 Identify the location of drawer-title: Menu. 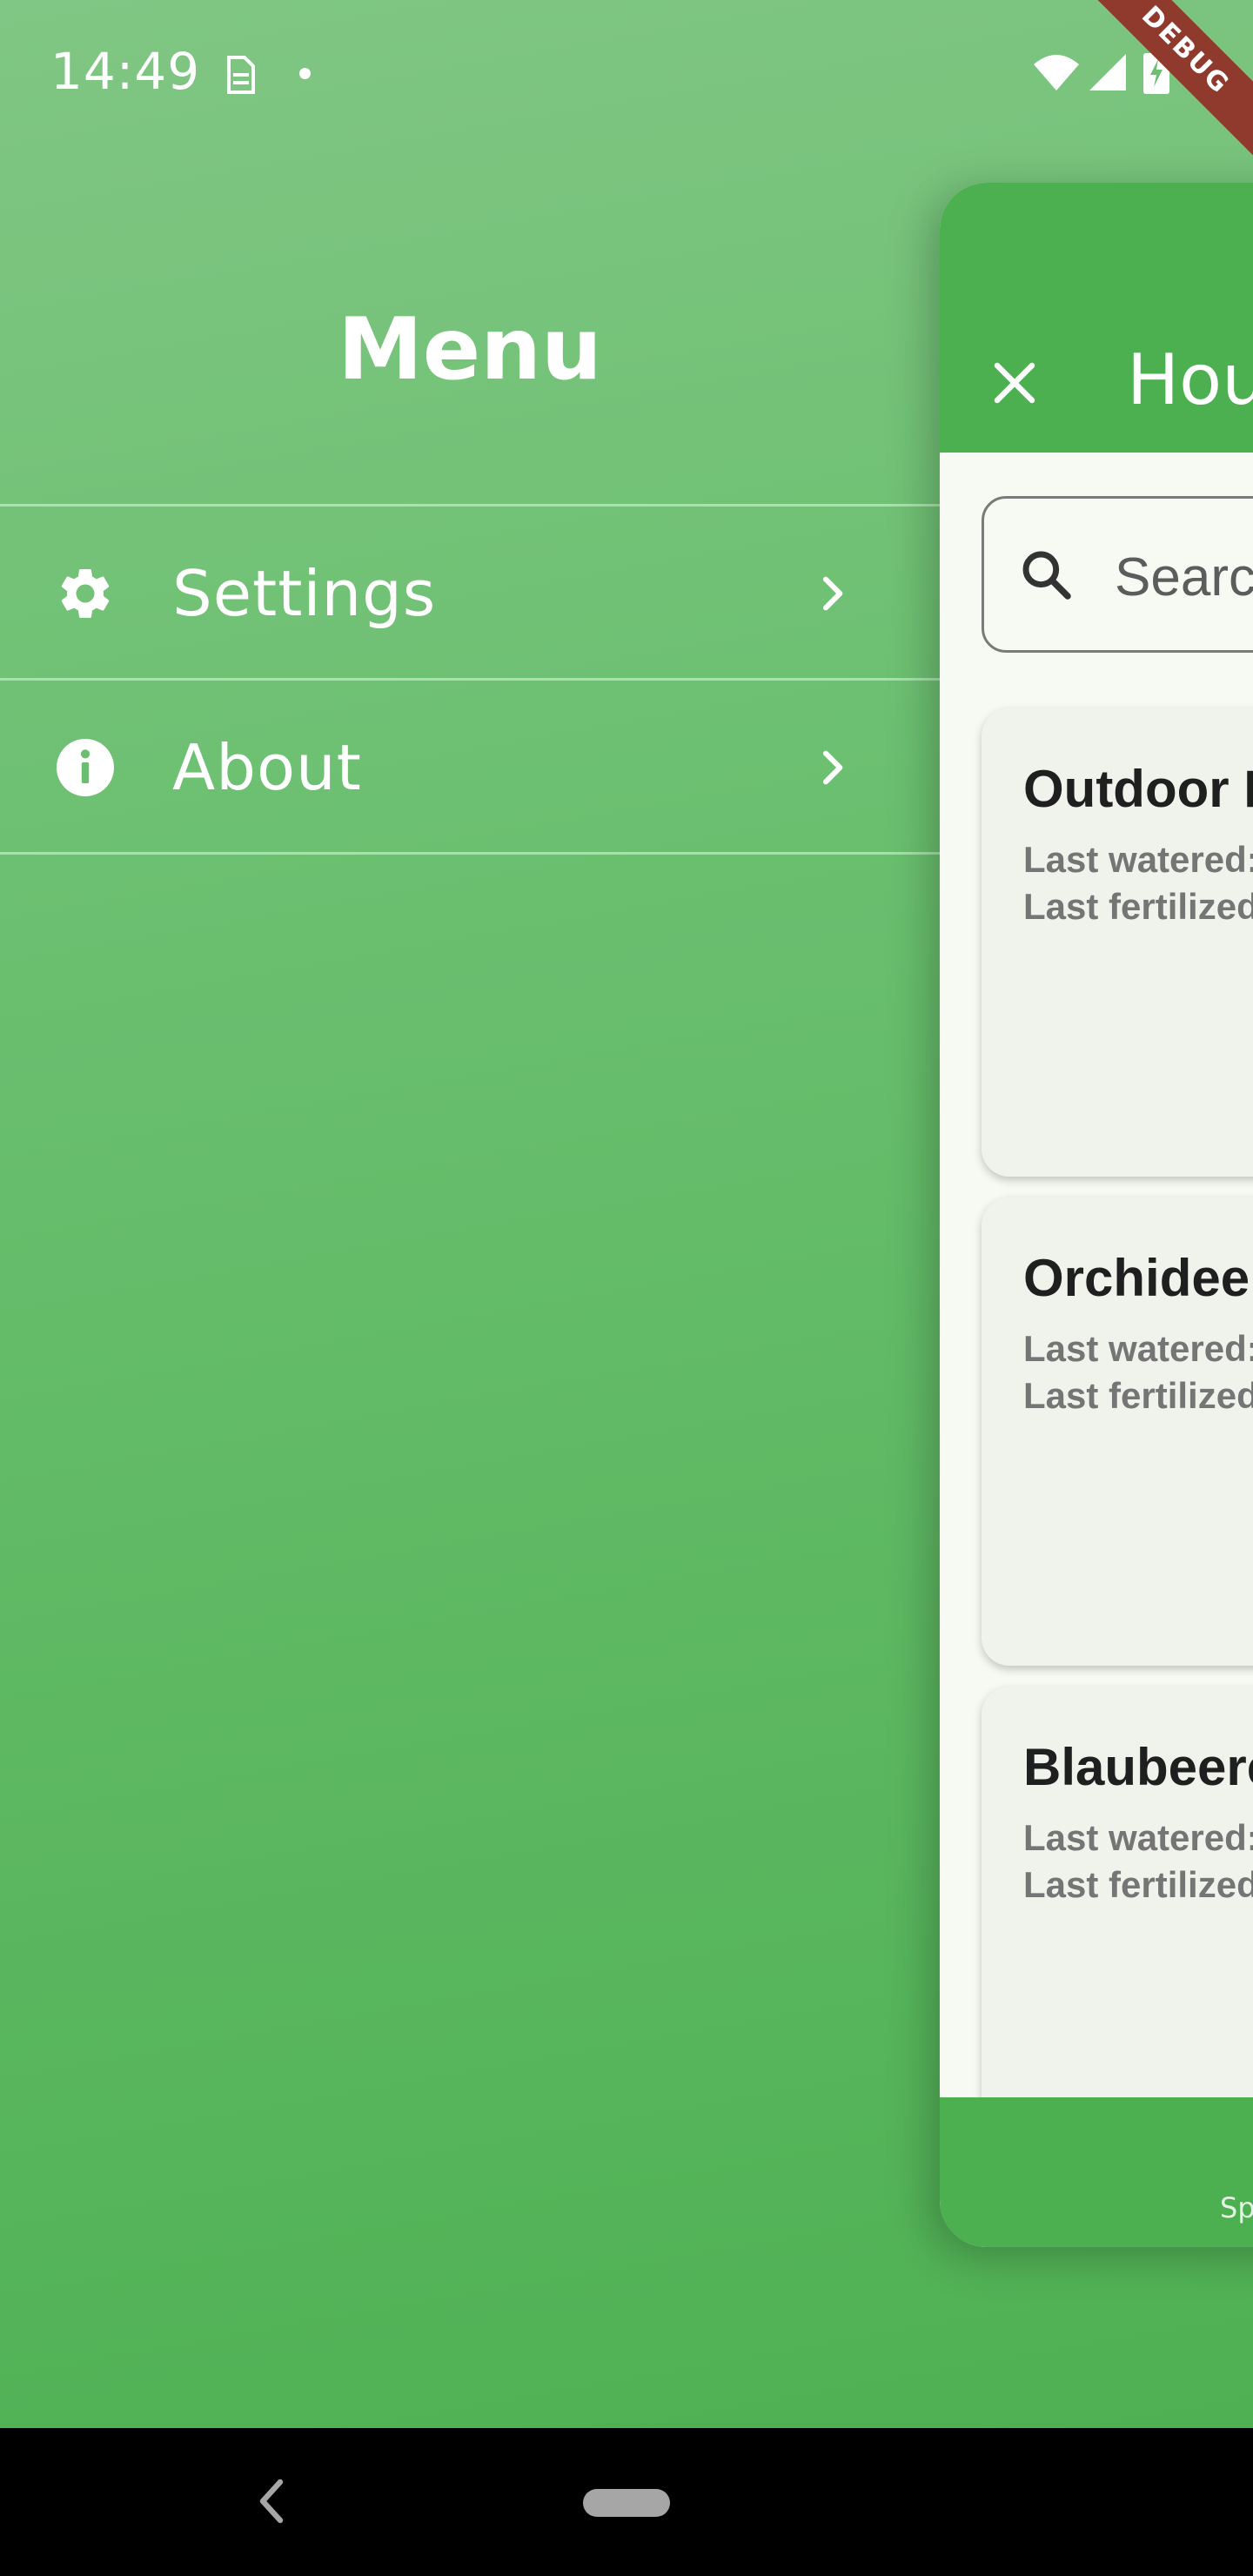
(470, 349).